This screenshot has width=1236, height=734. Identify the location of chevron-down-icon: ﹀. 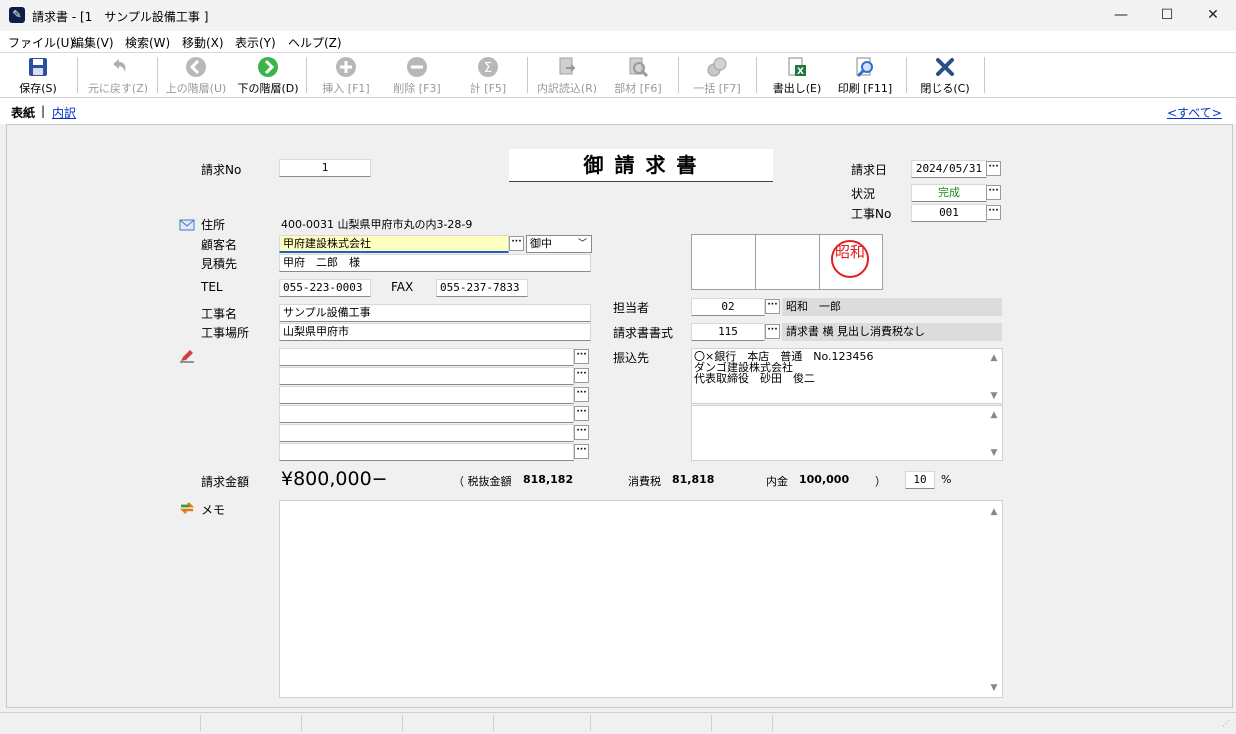
(582, 244).